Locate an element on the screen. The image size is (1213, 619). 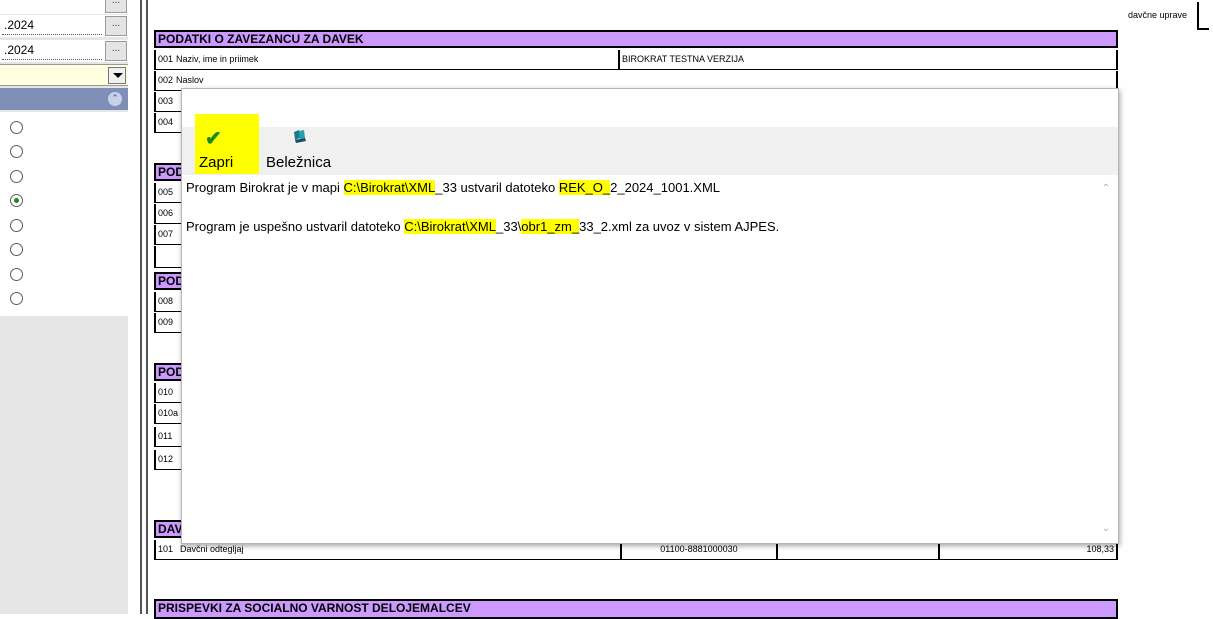
row-code: 011 is located at coordinates (165, 436).